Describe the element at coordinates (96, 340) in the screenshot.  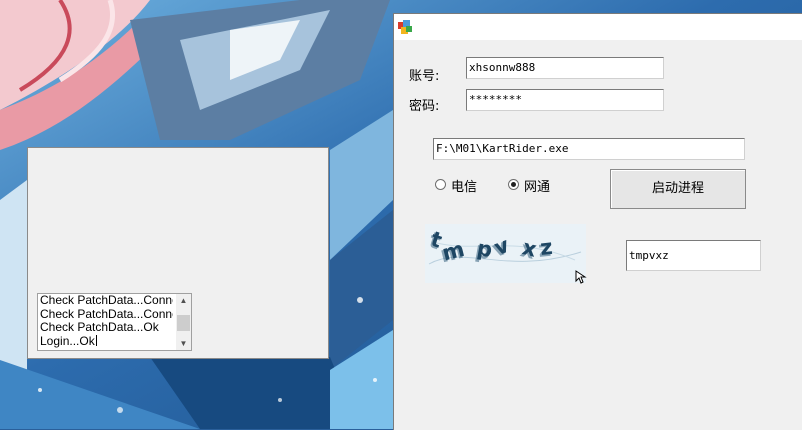
I see `text-caret` at that location.